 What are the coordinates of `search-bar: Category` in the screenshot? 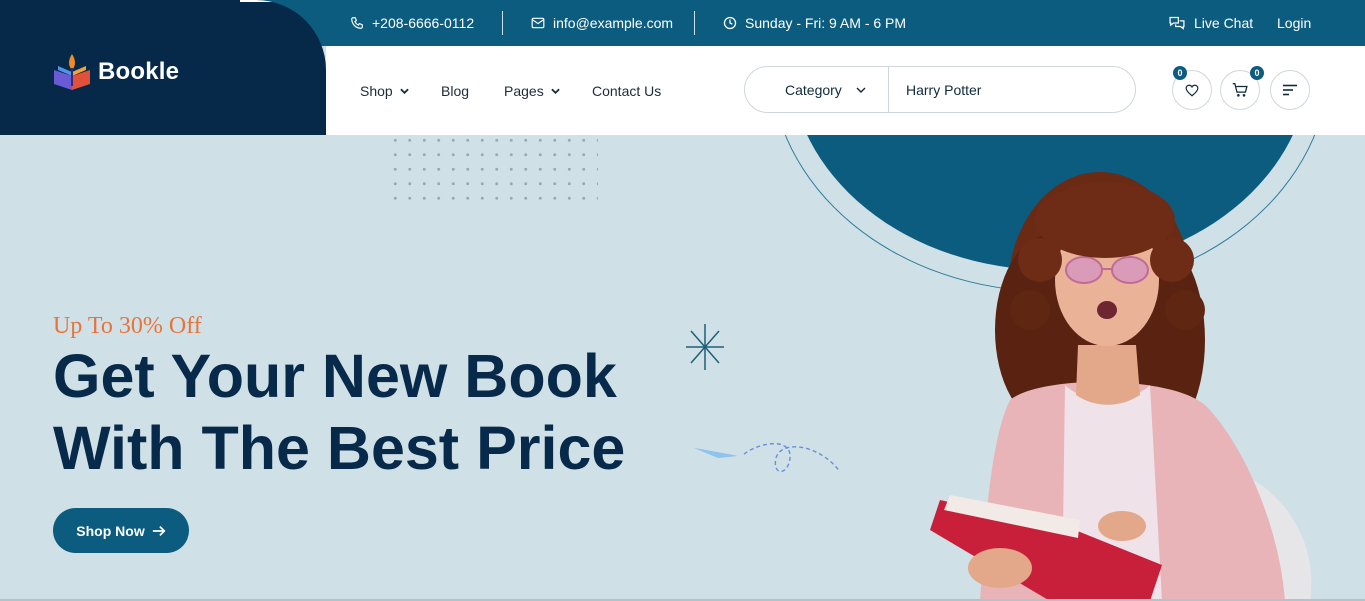 It's located at (940, 89).